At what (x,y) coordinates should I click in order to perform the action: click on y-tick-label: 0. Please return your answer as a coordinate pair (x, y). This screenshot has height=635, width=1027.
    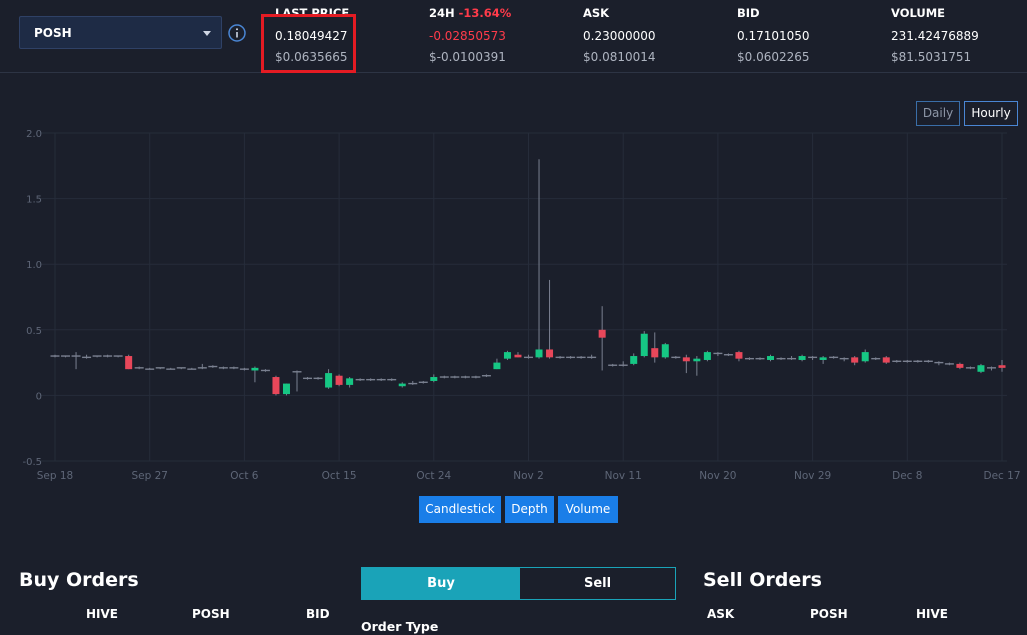
    Looking at the image, I should click on (39, 396).